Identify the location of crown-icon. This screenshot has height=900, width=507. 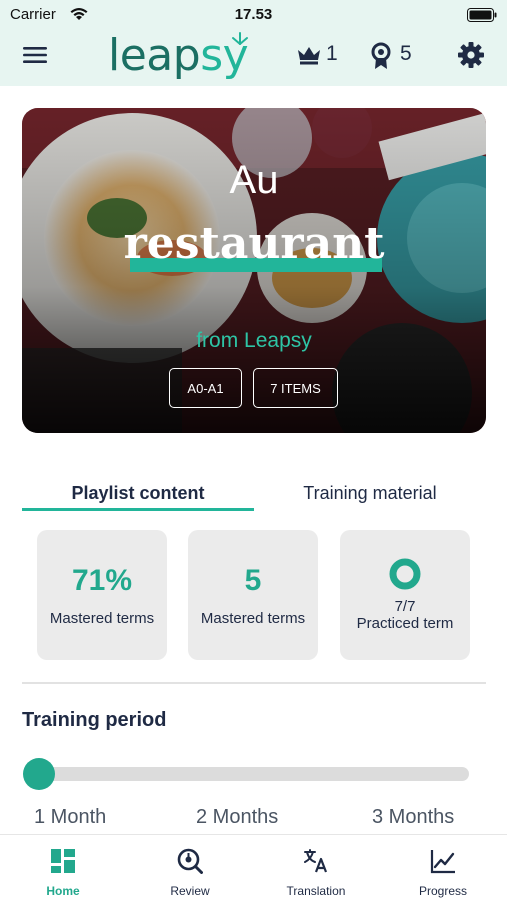
(309, 56).